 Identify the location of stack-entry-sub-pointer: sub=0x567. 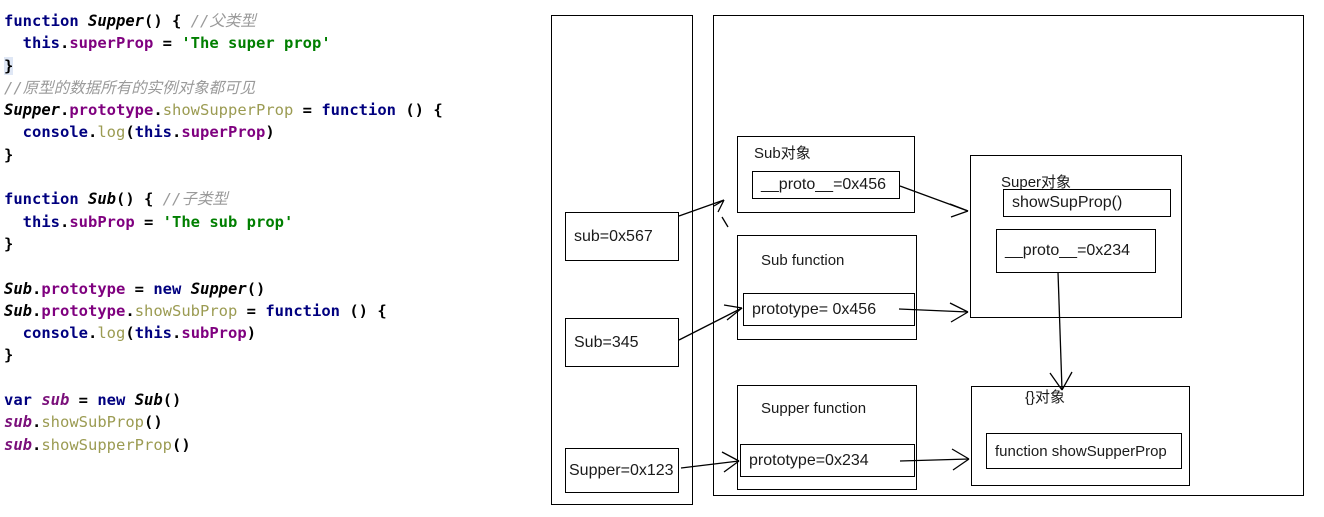
(622, 236).